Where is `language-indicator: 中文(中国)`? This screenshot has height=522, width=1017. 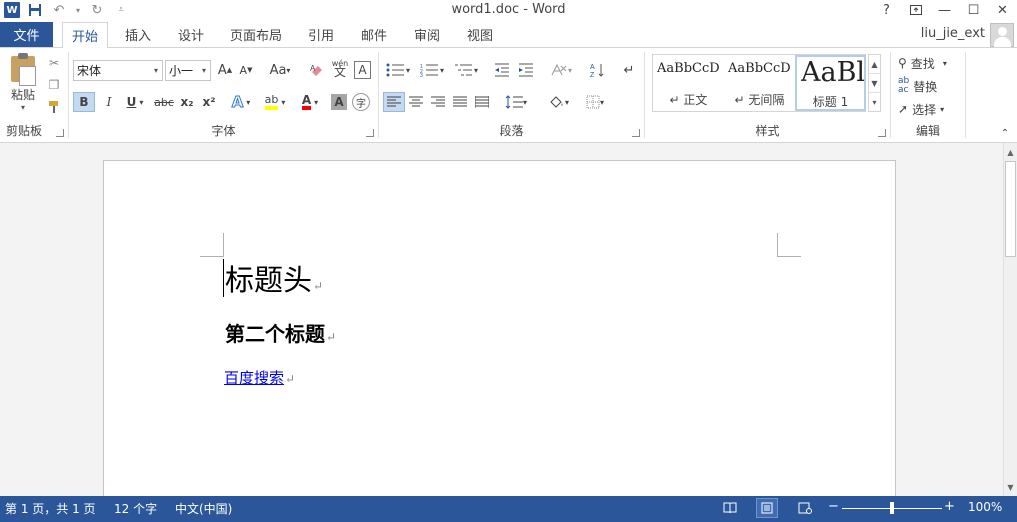
language-indicator: 中文(中国) is located at coordinates (203, 508).